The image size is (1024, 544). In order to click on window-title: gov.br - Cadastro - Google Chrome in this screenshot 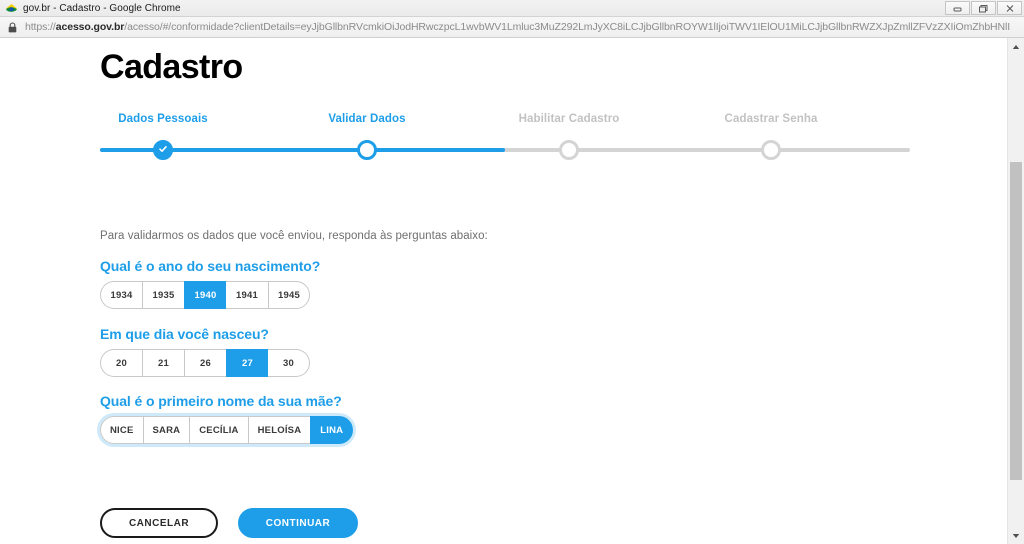, I will do `click(102, 8)`.